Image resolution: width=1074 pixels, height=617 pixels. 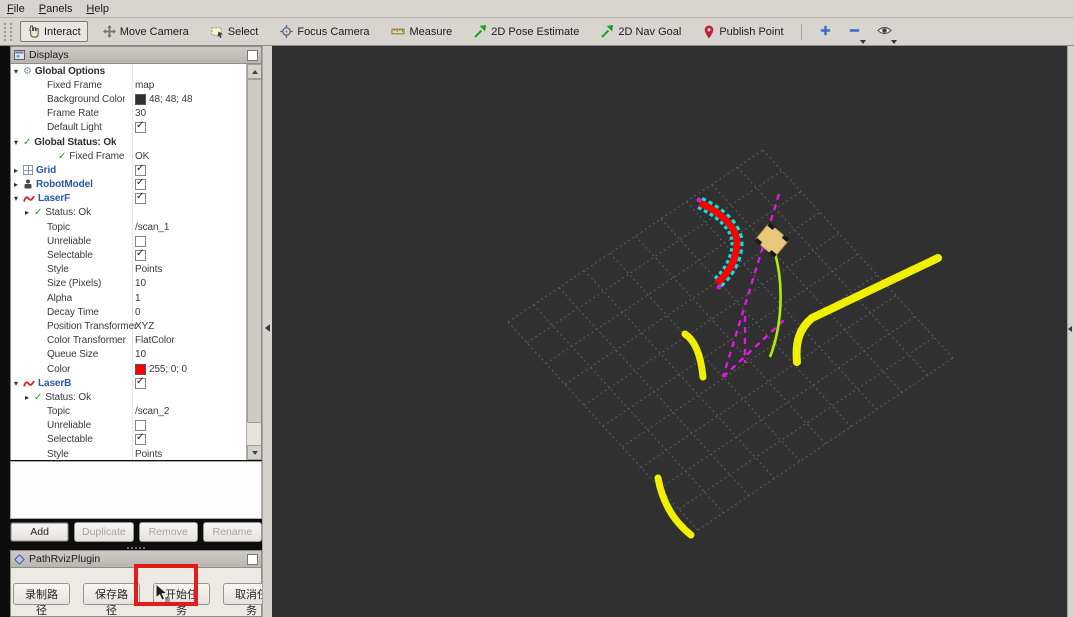 I want to click on duplicate-display-button: Duplicate, so click(x=104, y=532).